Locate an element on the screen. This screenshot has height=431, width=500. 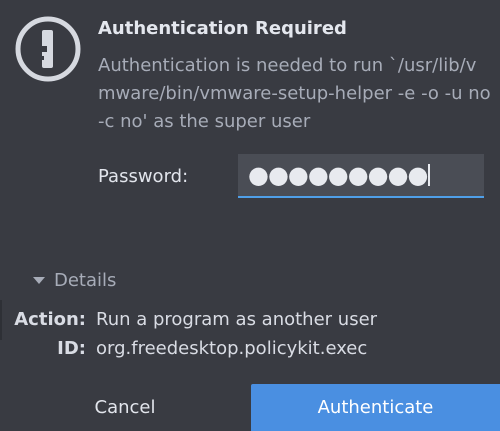
details-action-key: Action: is located at coordinates (50, 319).